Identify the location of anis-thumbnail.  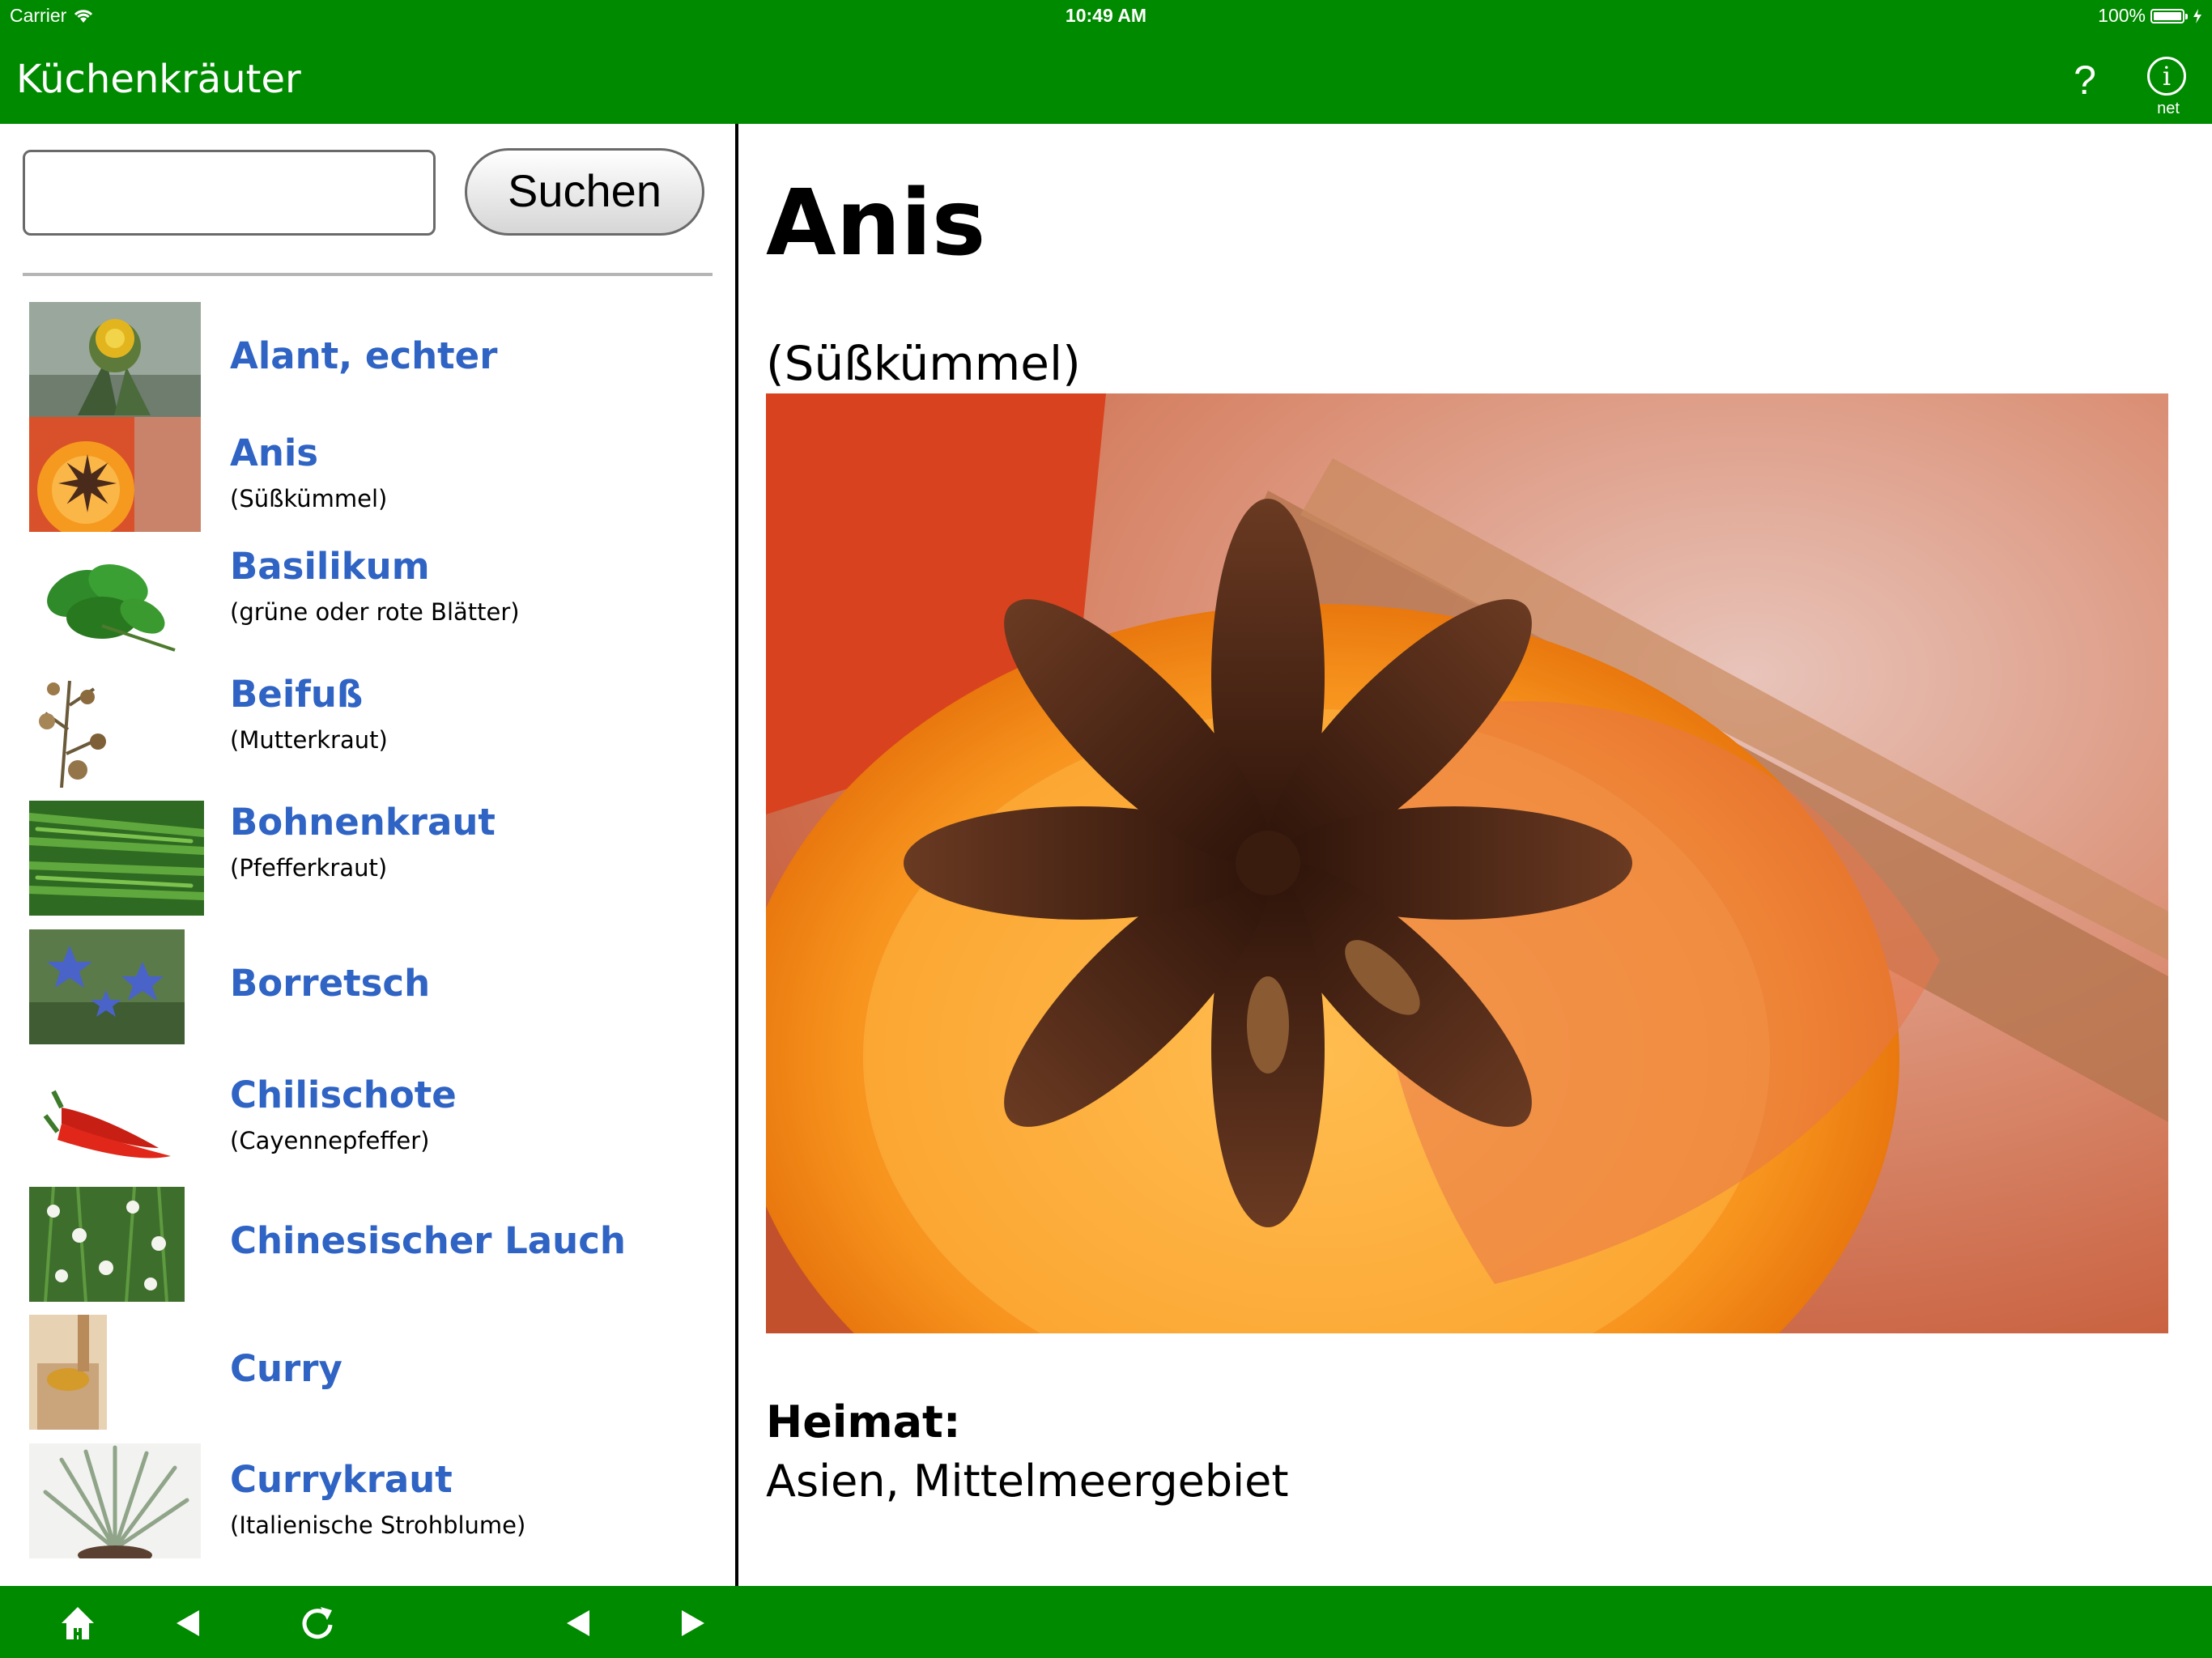
(115, 474).